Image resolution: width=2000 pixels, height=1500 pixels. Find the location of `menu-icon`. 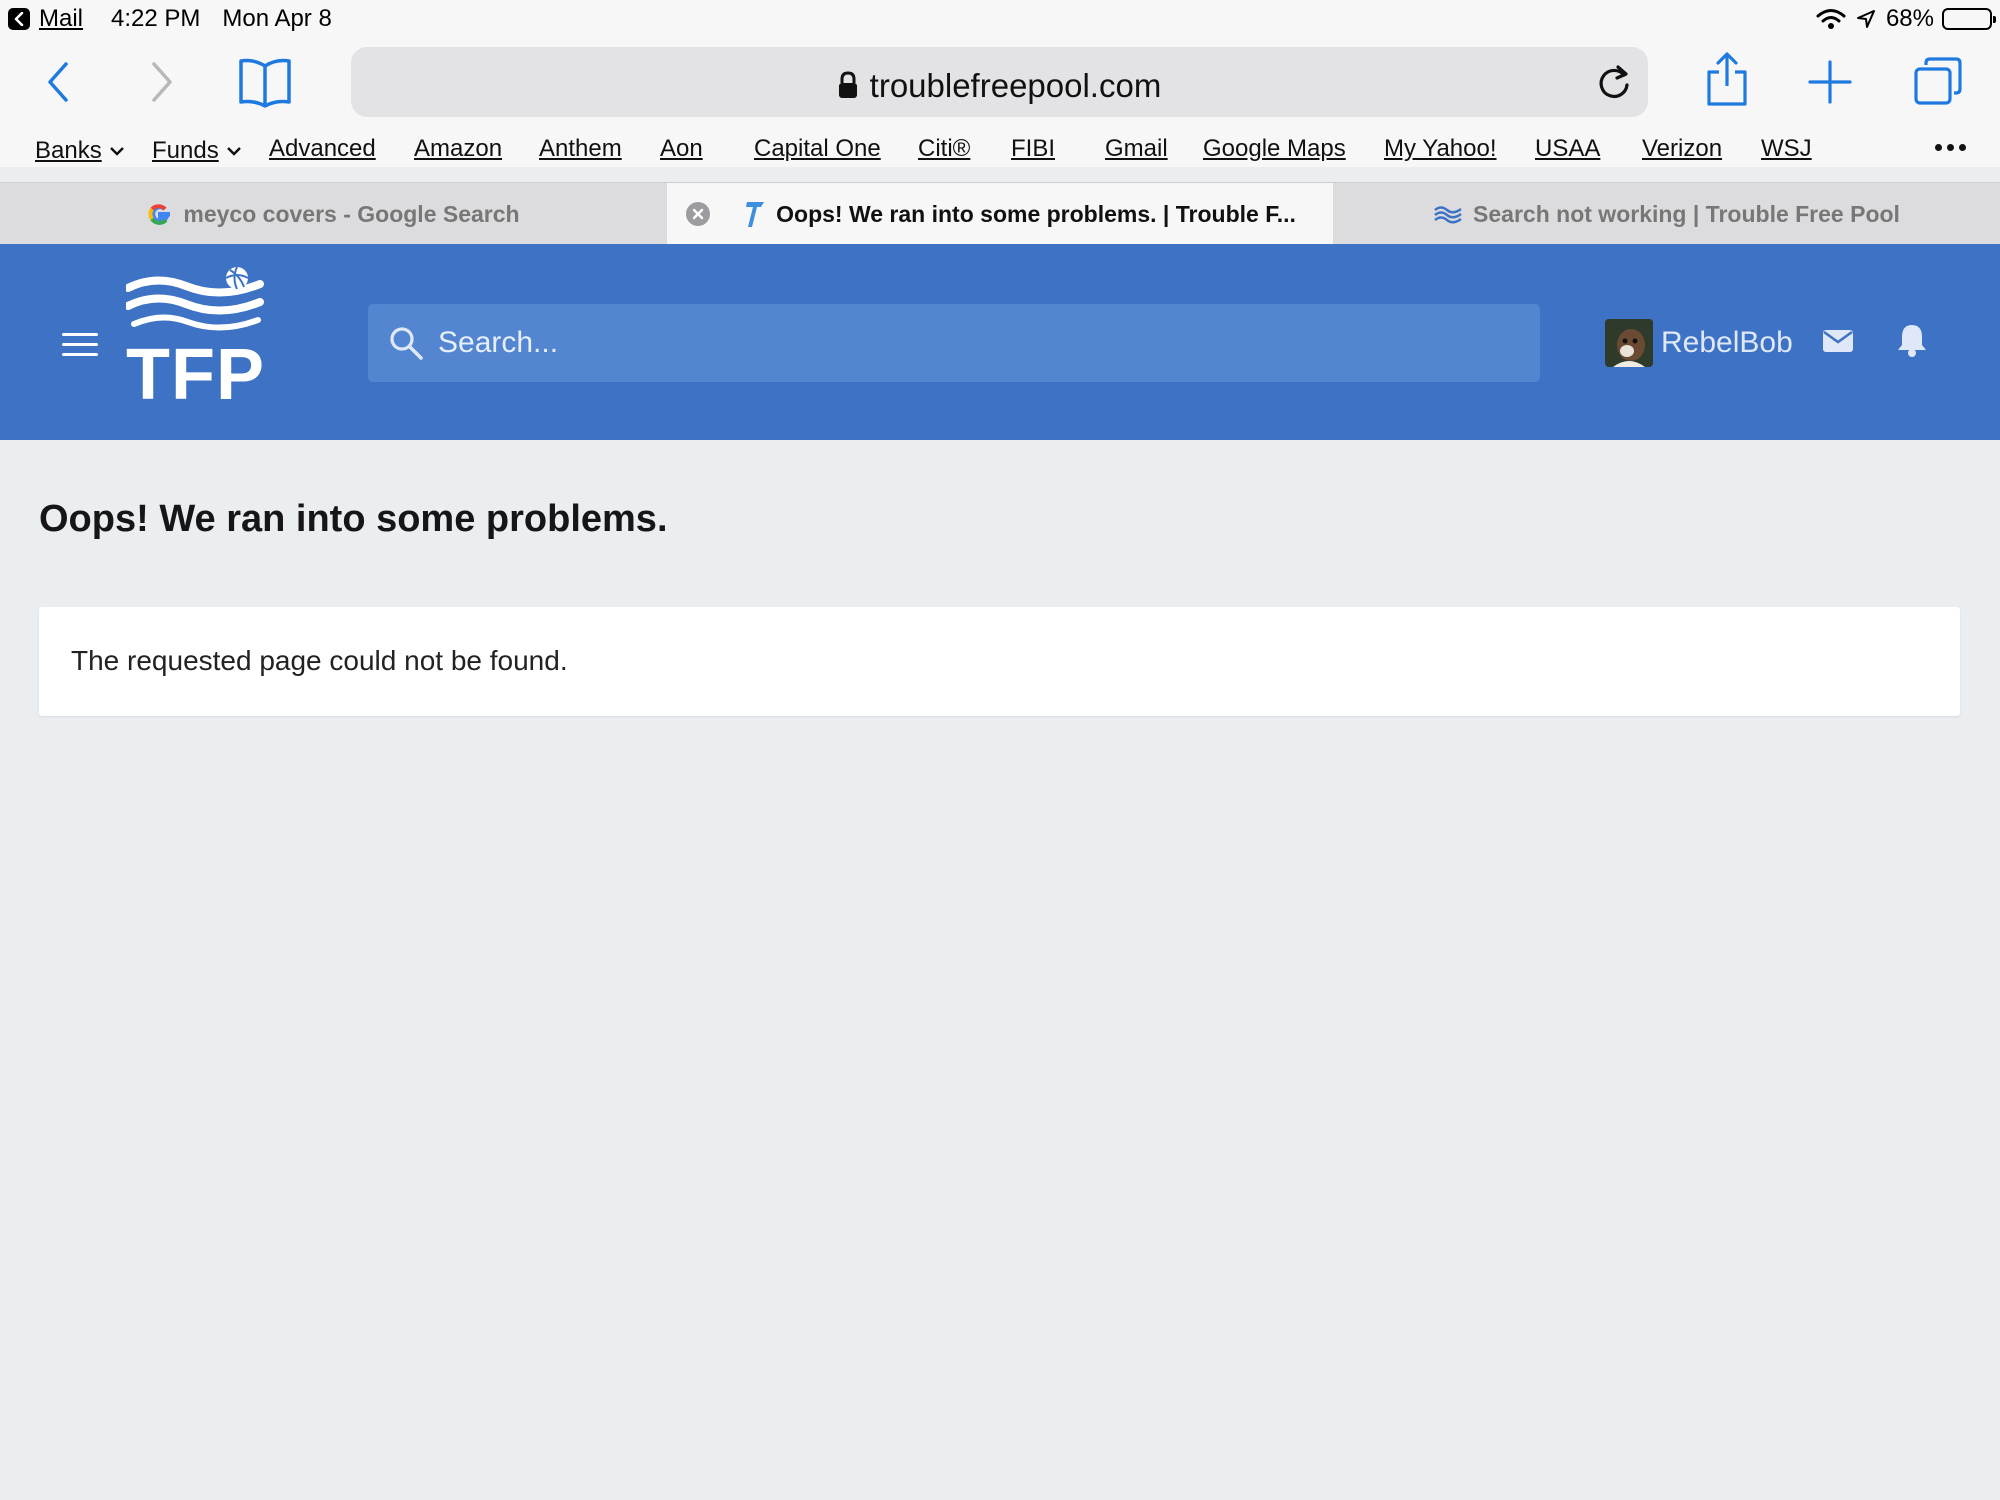

menu-icon is located at coordinates (80, 348).